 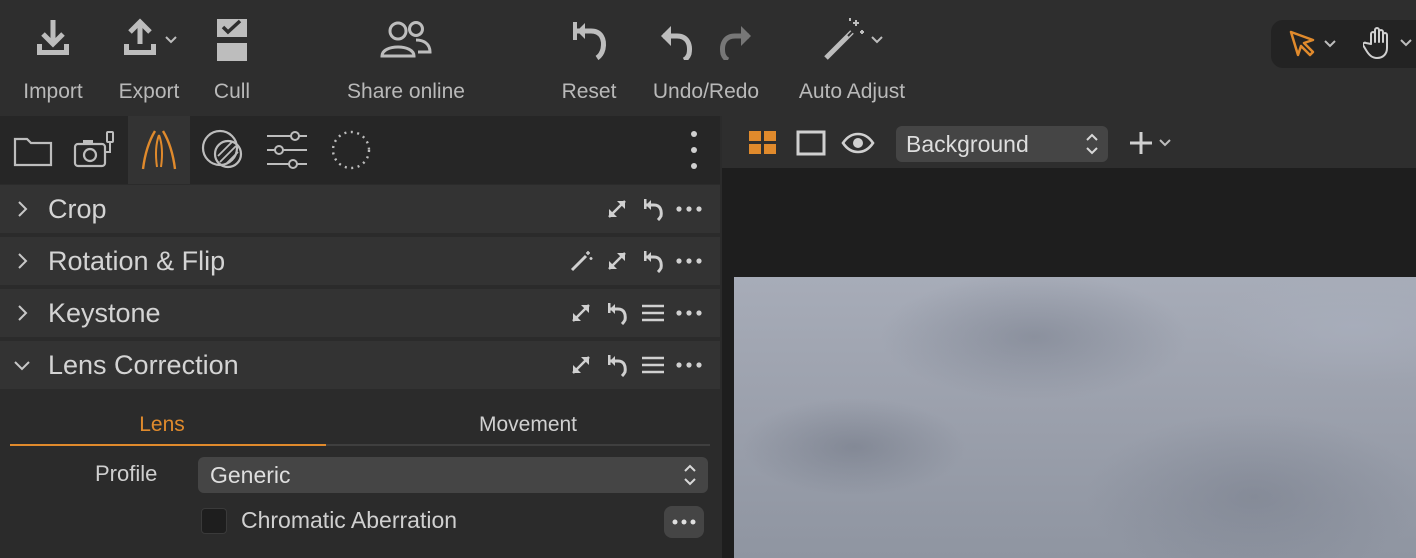 I want to click on grid-view-icon, so click(x=762, y=142).